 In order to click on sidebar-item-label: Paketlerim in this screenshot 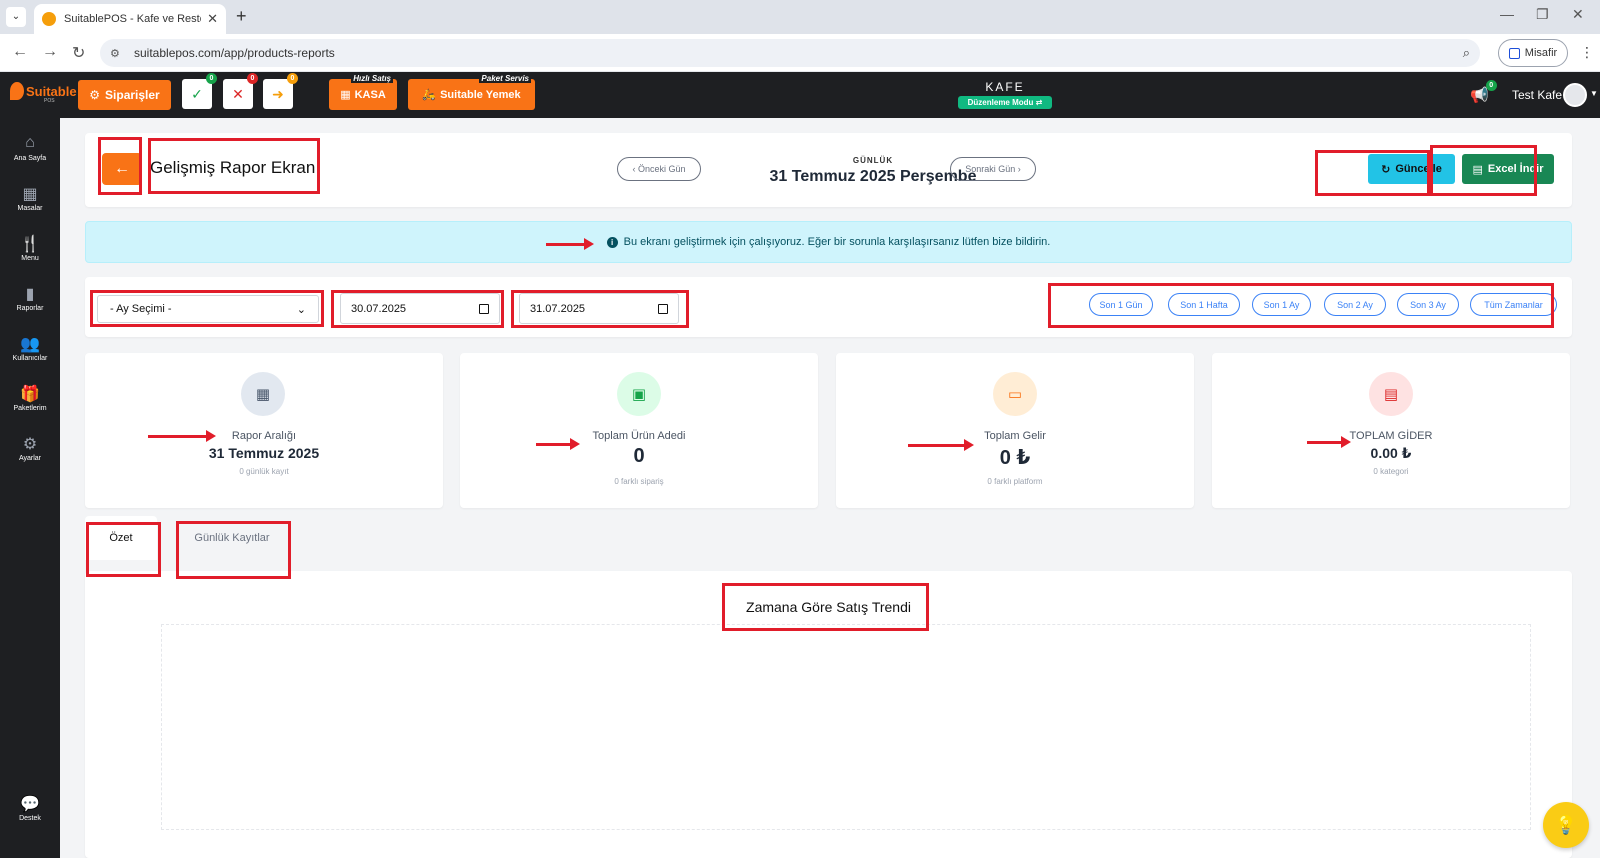, I will do `click(30, 408)`.